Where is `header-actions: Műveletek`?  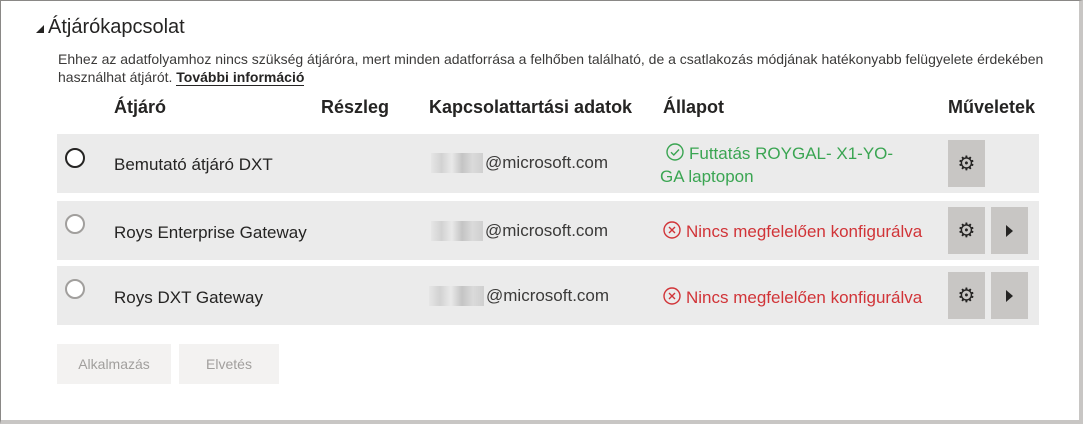 header-actions: Műveletek is located at coordinates (992, 107).